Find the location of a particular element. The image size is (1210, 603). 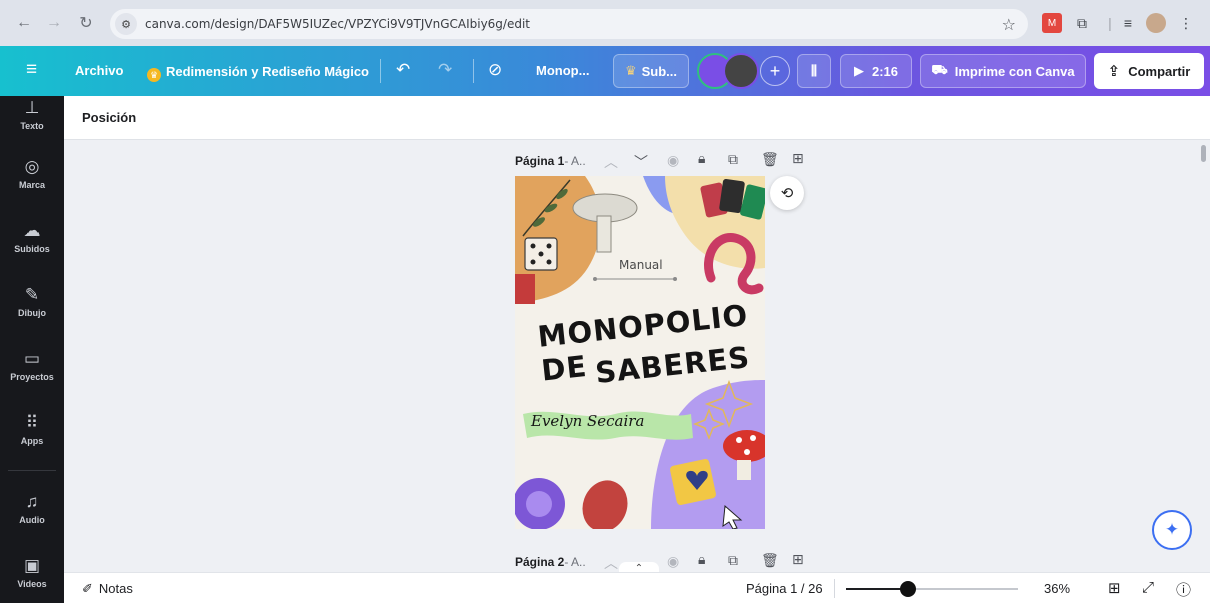

sidebar-item-brand: ◎ Marca is located at coordinates (32, 173).